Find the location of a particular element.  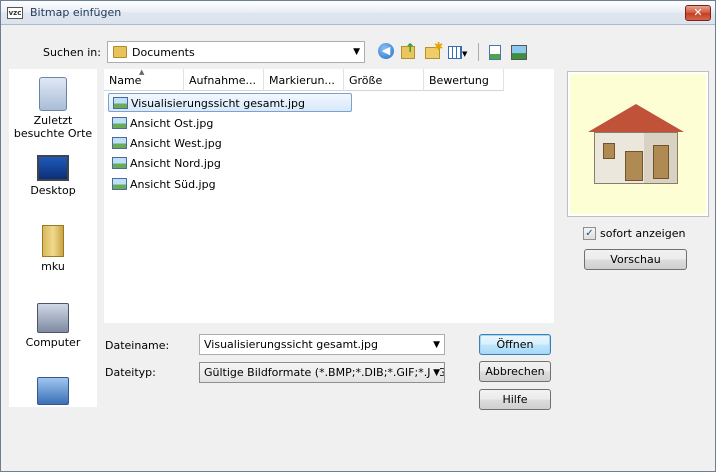

computer-icon is located at coordinates (53, 318).